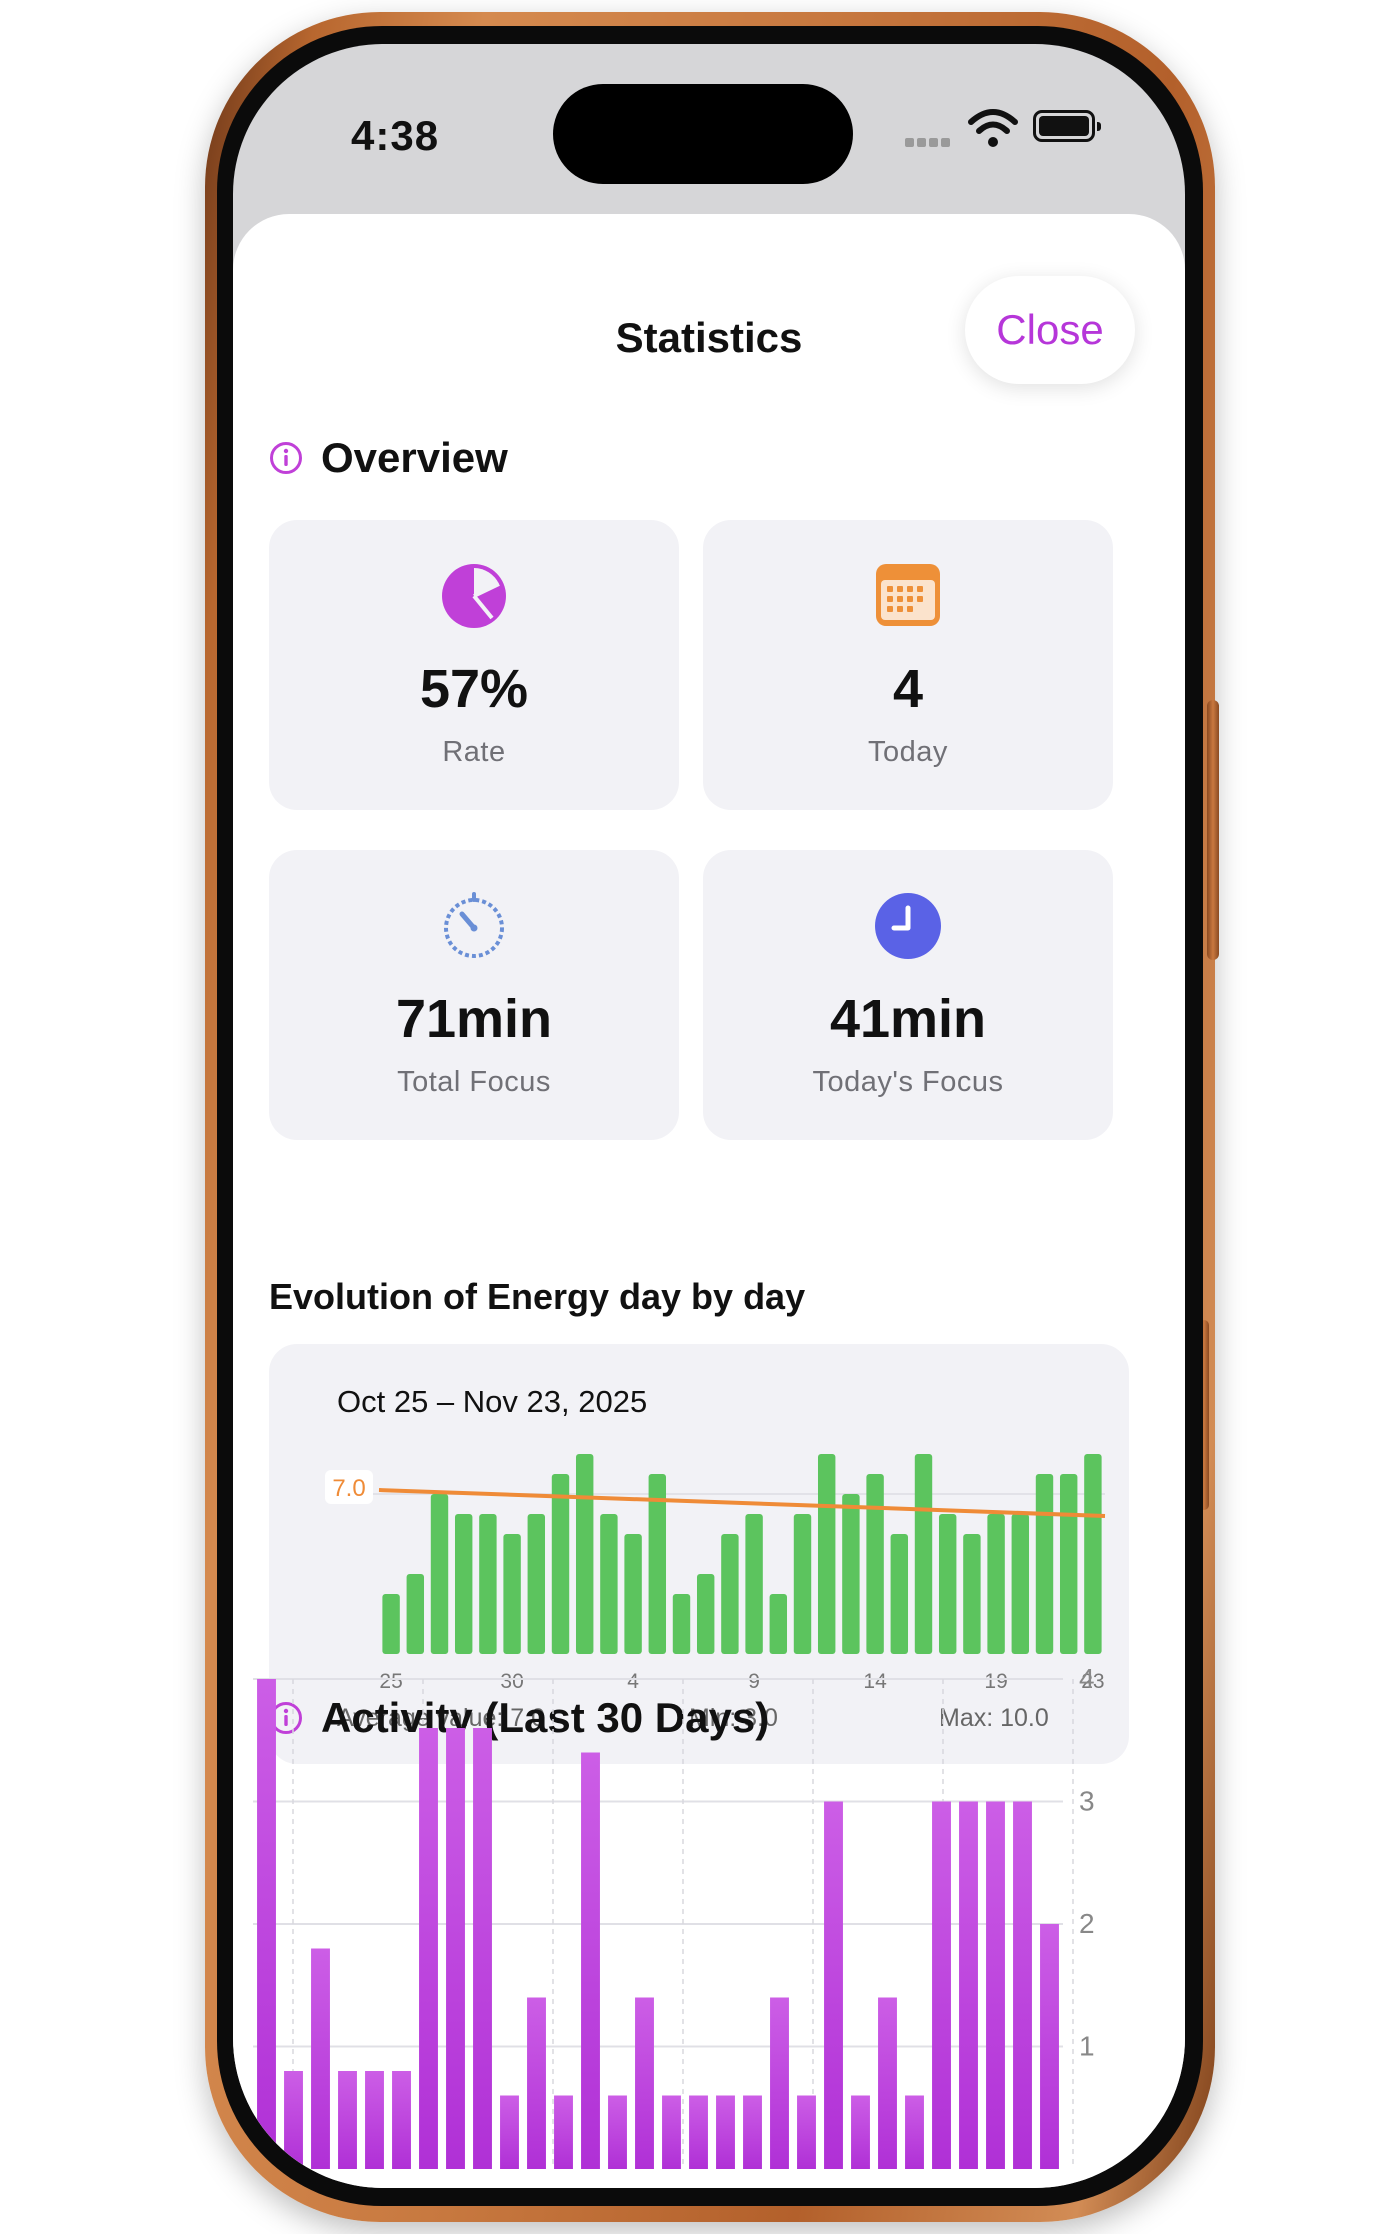  I want to click on close-button: Close, so click(1050, 330).